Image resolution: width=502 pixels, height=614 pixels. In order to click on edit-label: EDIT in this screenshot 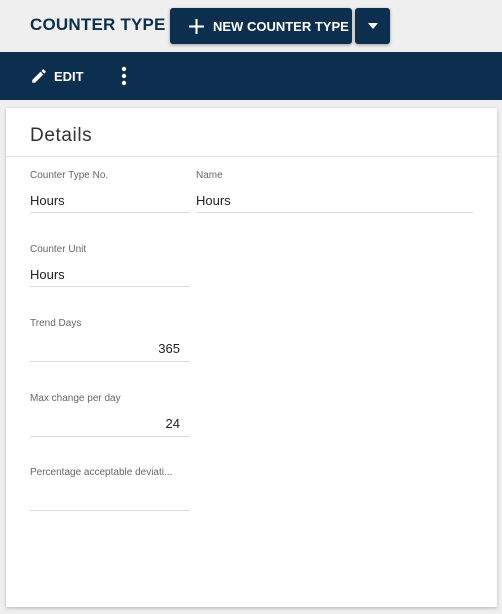, I will do `click(69, 76)`.